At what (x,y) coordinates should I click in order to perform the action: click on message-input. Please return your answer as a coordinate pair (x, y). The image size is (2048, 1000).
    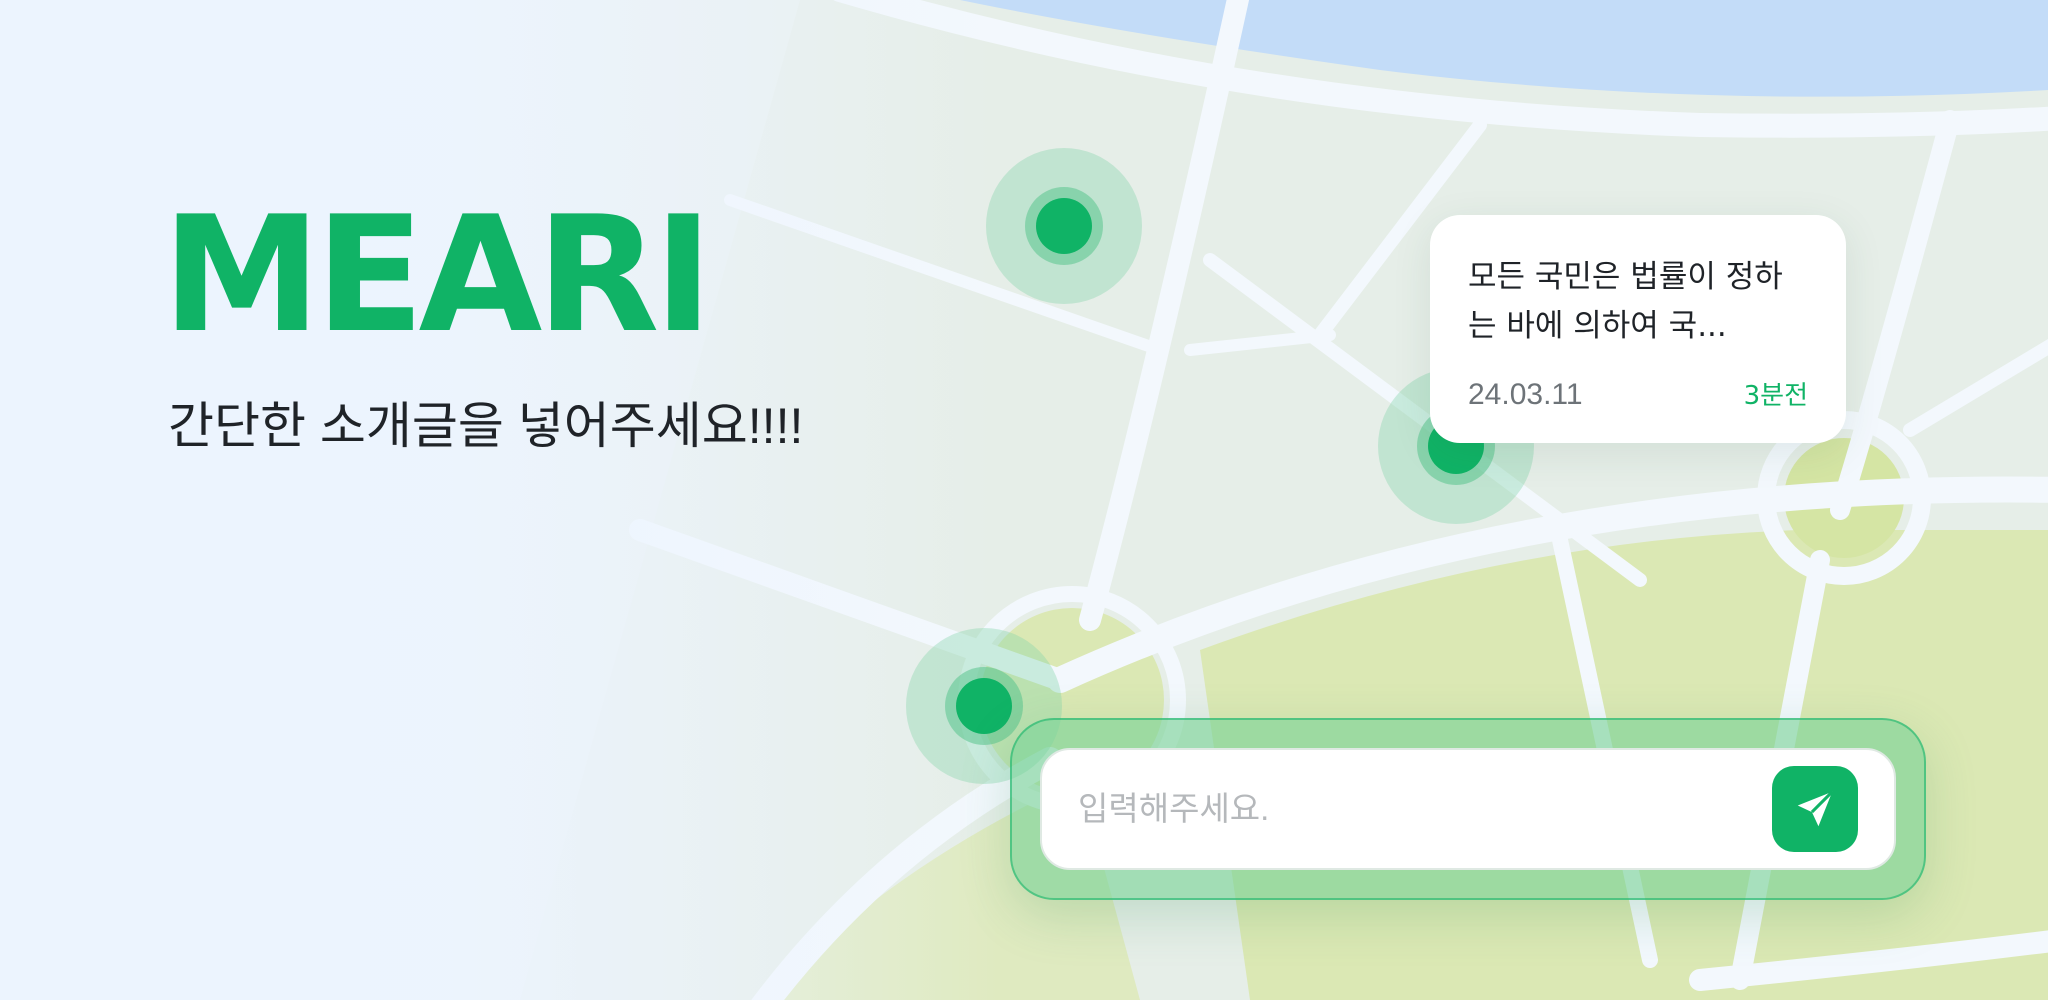
    Looking at the image, I should click on (1428, 809).